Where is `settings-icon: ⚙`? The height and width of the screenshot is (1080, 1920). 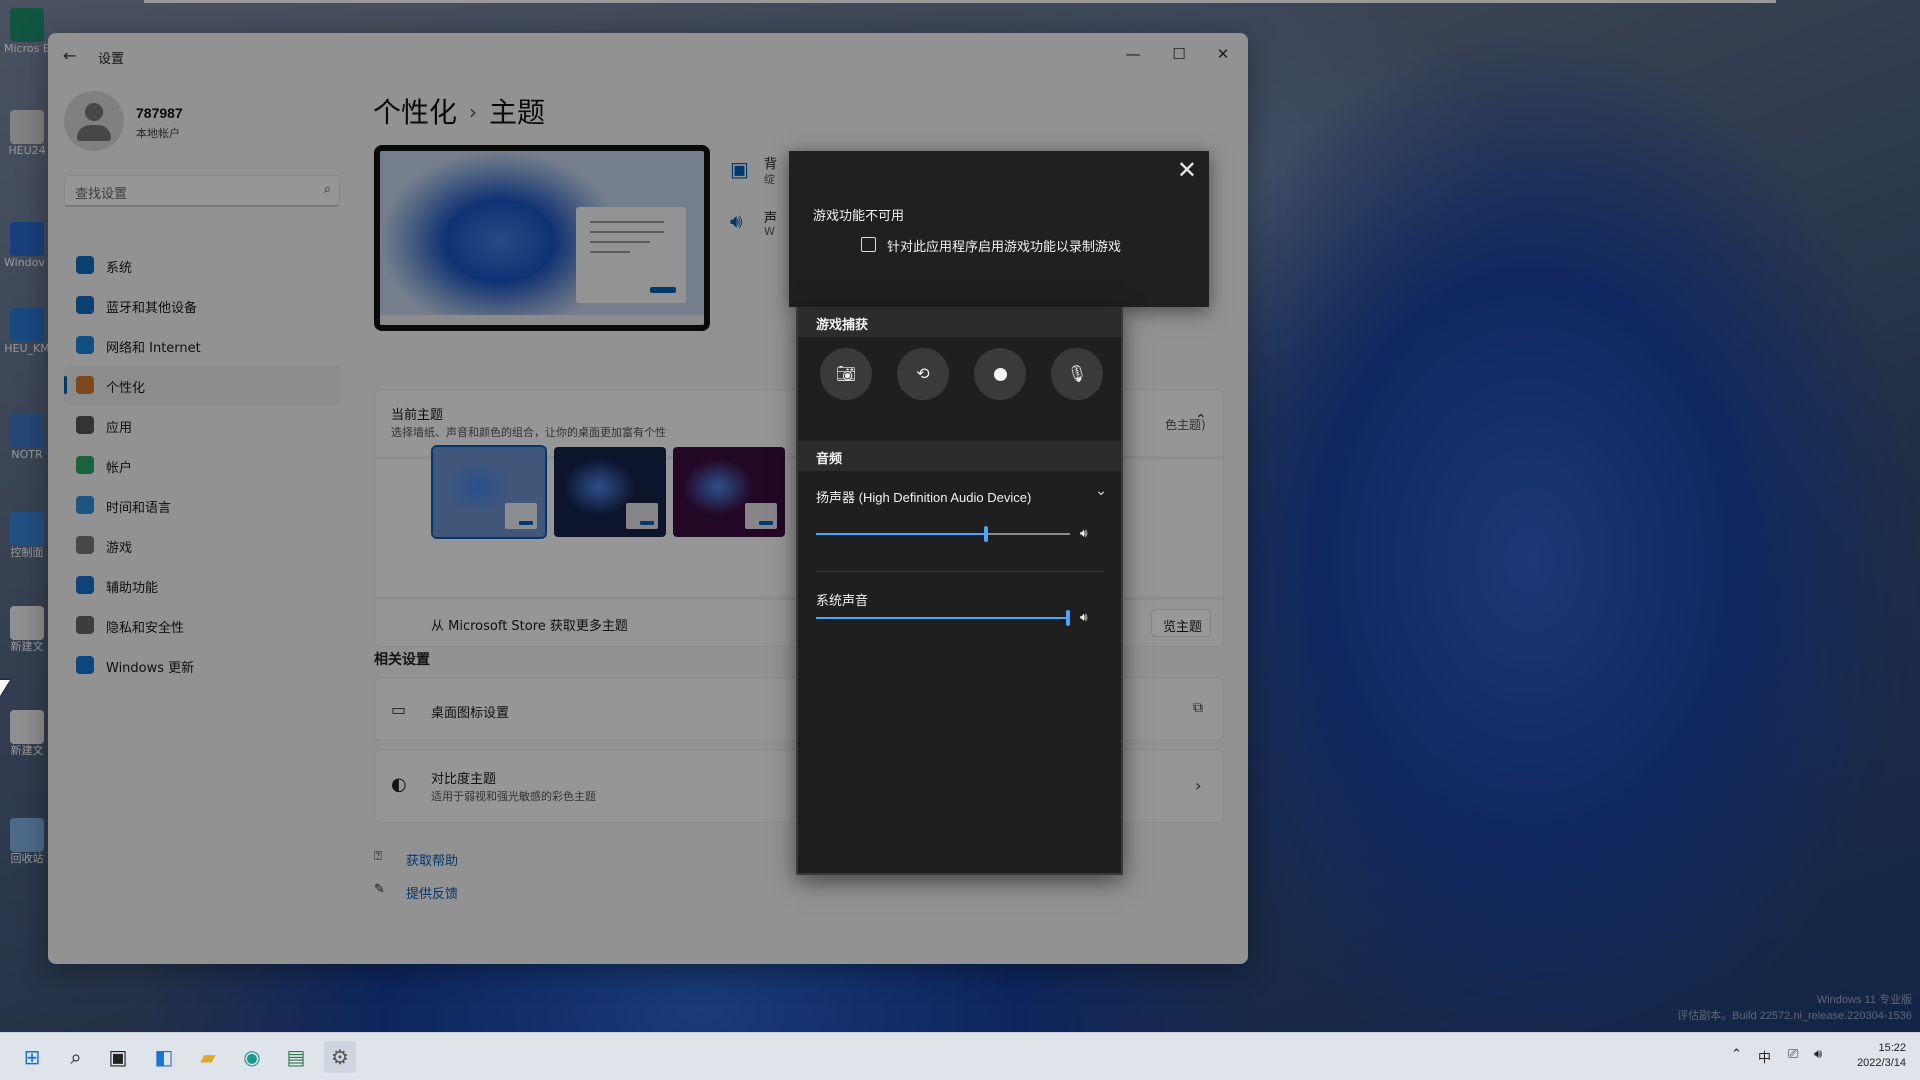
settings-icon: ⚙ is located at coordinates (340, 1057).